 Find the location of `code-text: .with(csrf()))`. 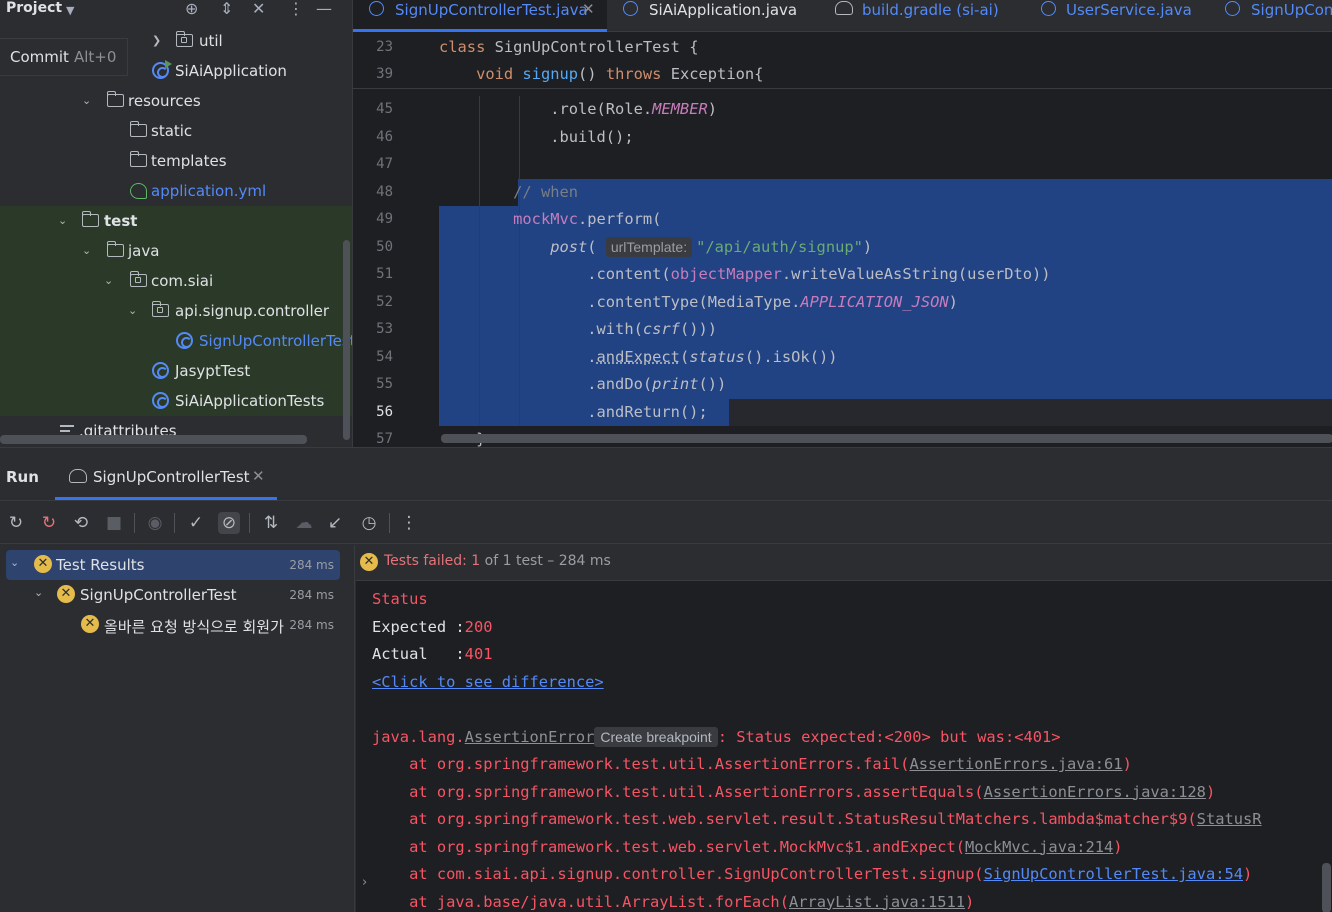

code-text: .with(csrf())) is located at coordinates (578, 329).